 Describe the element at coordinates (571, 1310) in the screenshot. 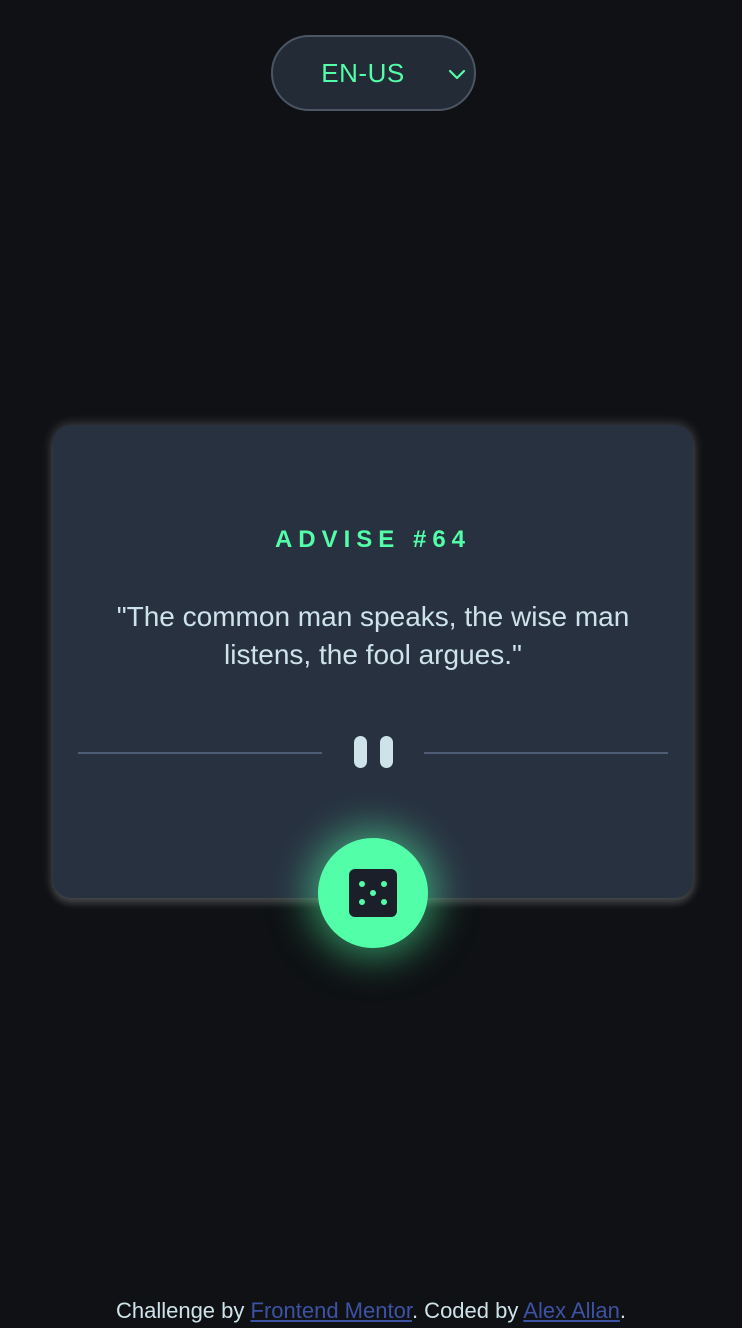

I see `author-link: Alex Allan` at that location.